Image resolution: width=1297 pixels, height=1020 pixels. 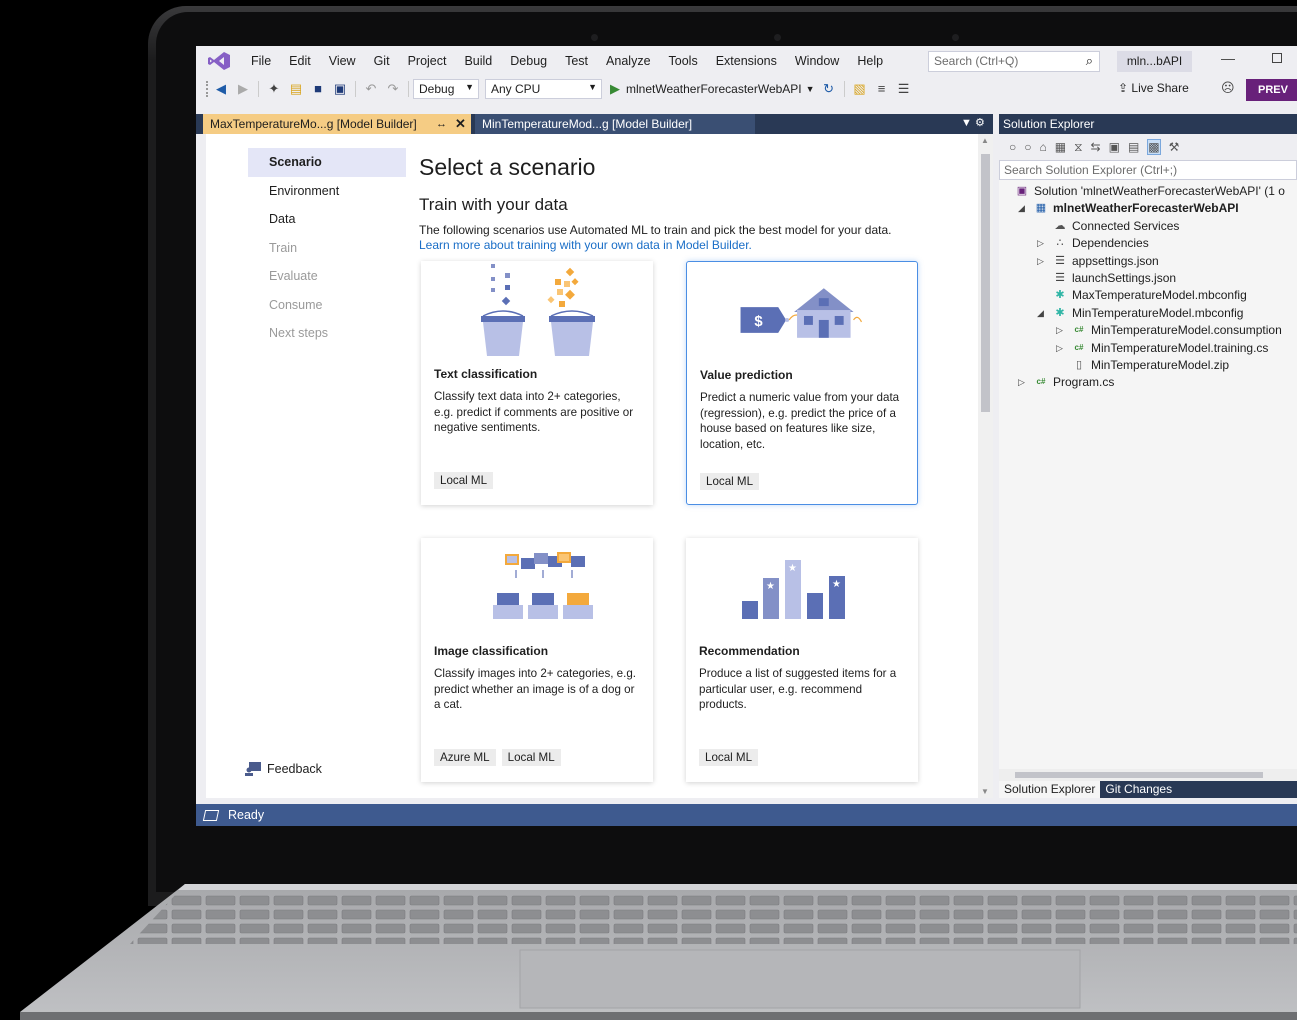 I want to click on live-share-button: ⇪ Live Share, so click(x=1153, y=88).